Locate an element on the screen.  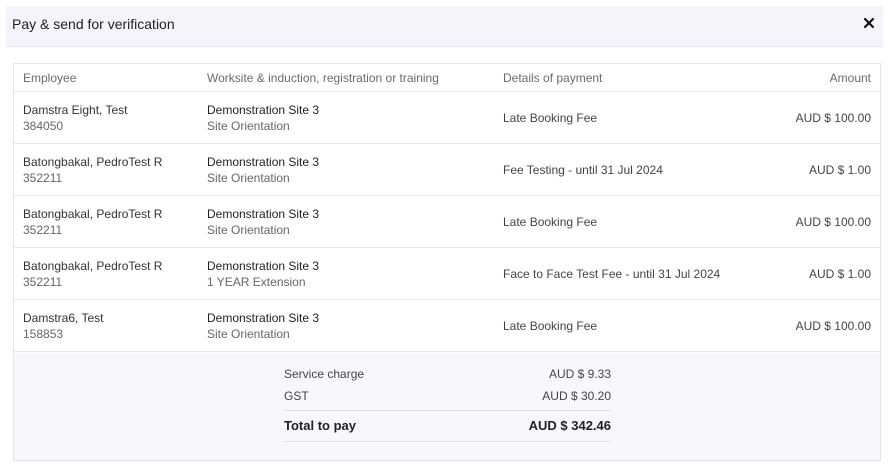
modal-header: Pay & send for verification is located at coordinates (444, 26).